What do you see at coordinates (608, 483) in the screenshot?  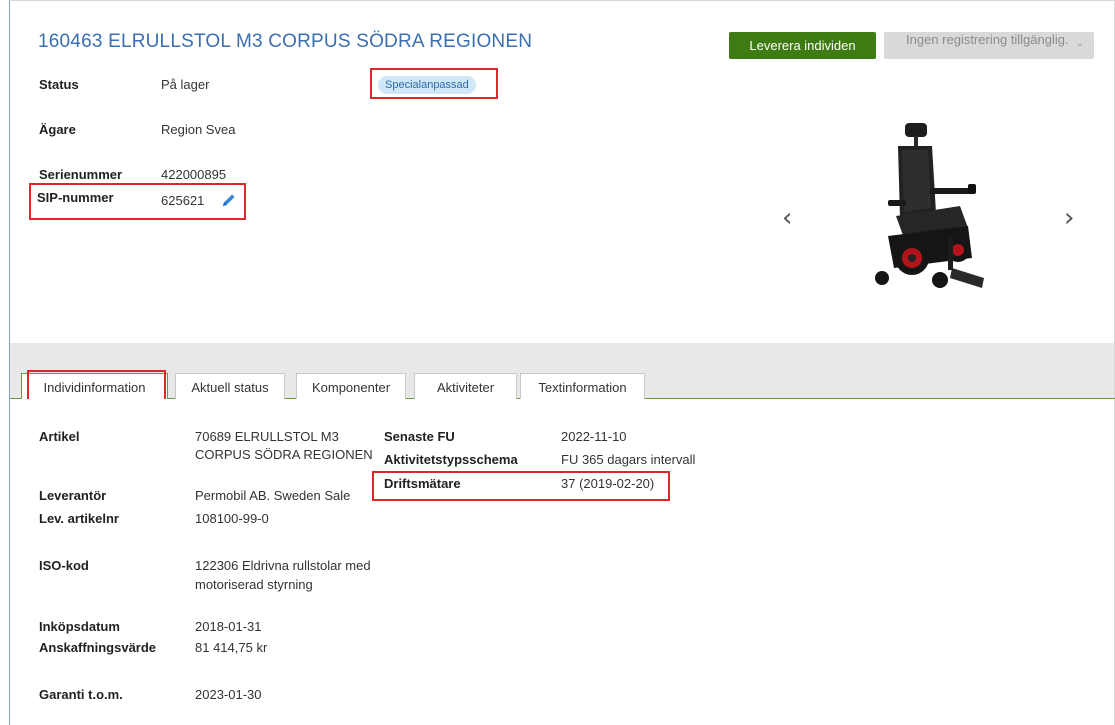 I see `driftsmatare-value: 37 (2019-02-20)` at bounding box center [608, 483].